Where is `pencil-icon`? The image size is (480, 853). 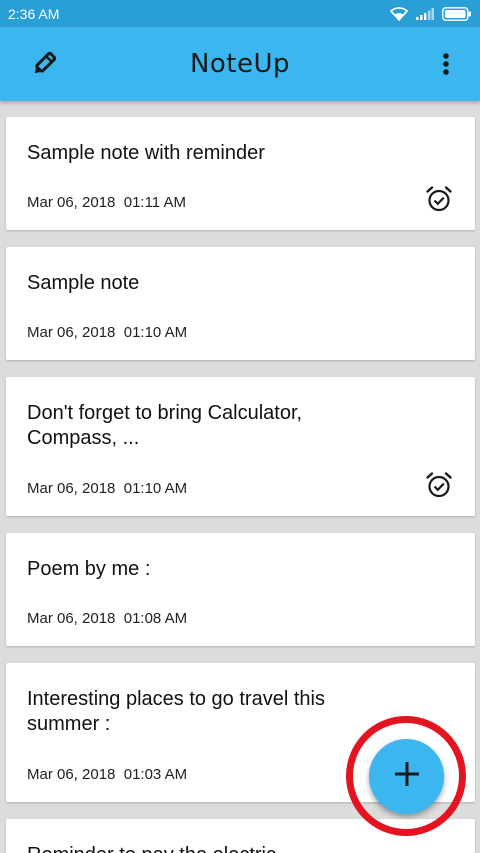 pencil-icon is located at coordinates (44, 64).